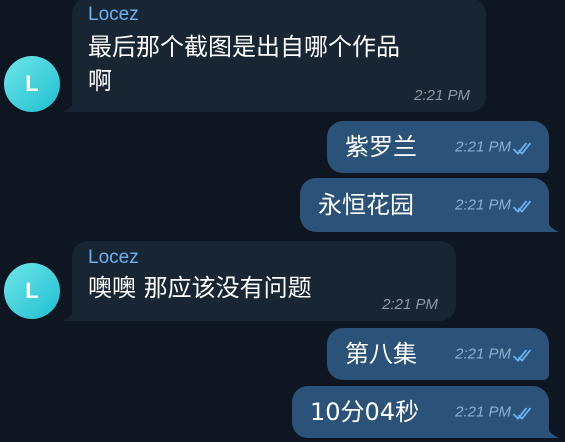 The width and height of the screenshot is (565, 442). What do you see at coordinates (244, 64) in the screenshot?
I see `message-text: 最后那个截图是出自哪个作品 啊` at bounding box center [244, 64].